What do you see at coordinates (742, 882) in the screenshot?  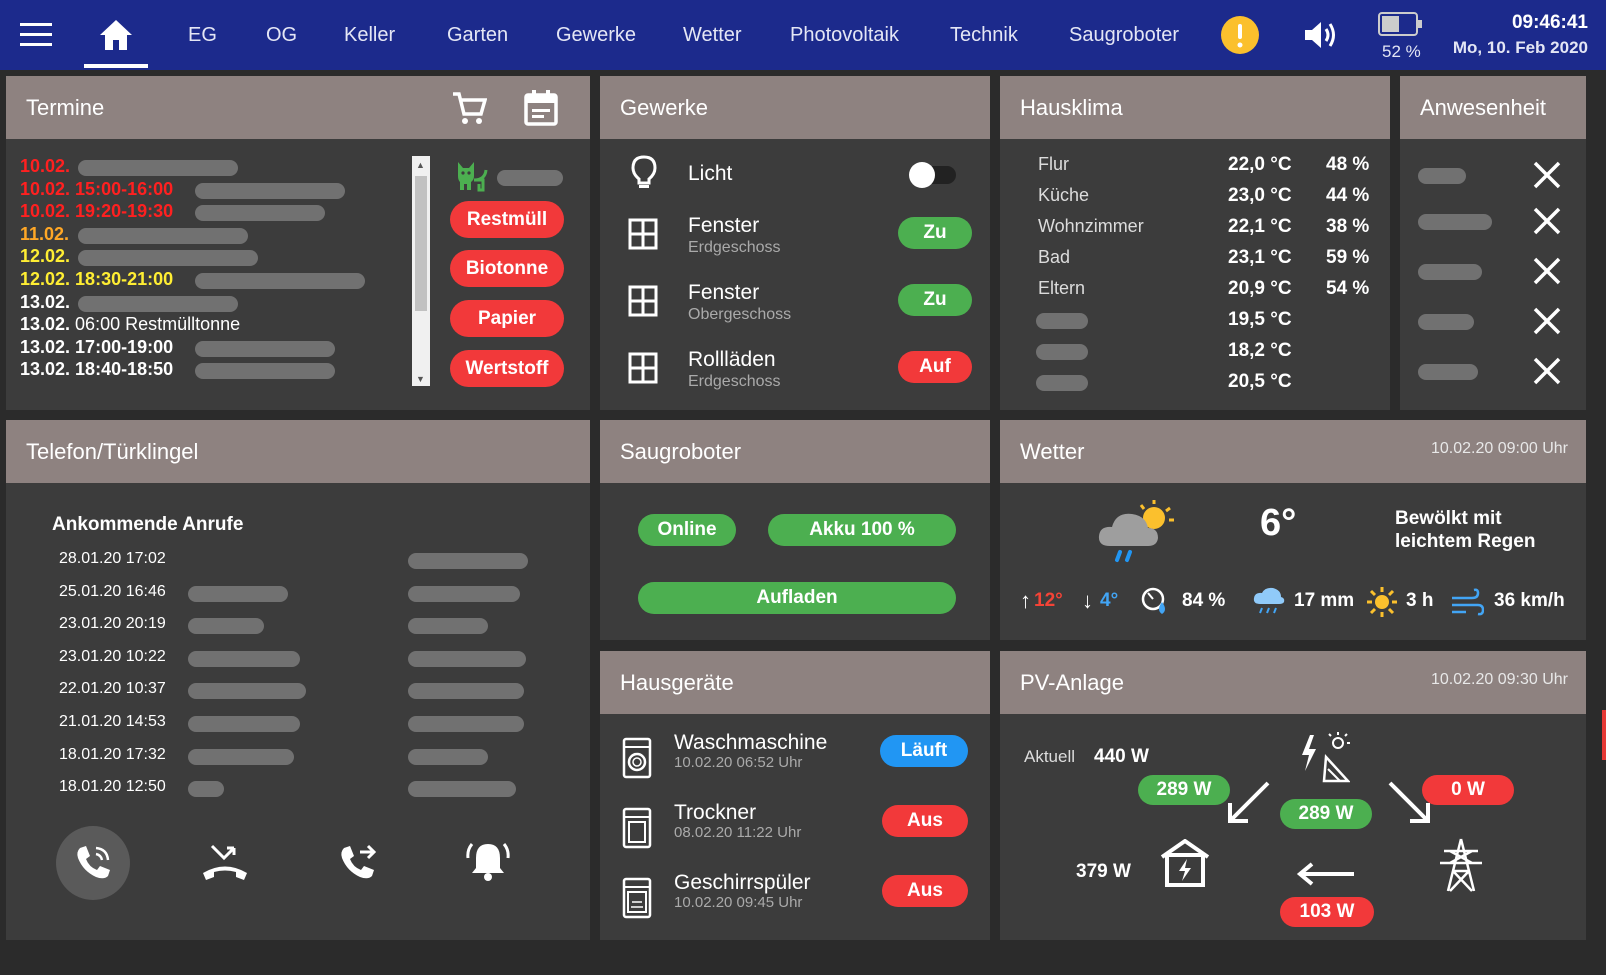 I see `appliance-name: Geschirrspüler` at bounding box center [742, 882].